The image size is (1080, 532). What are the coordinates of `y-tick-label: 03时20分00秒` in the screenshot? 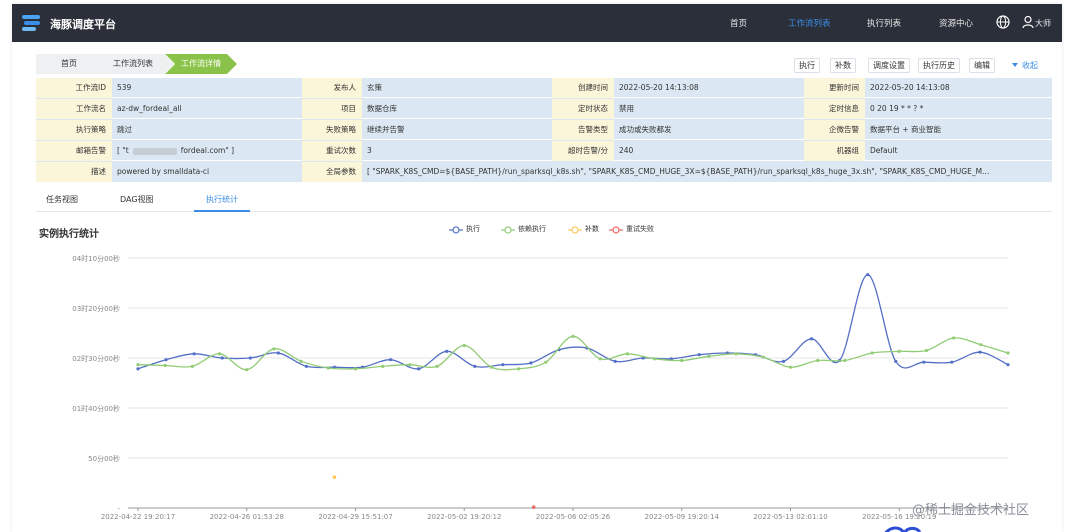 It's located at (96, 308).